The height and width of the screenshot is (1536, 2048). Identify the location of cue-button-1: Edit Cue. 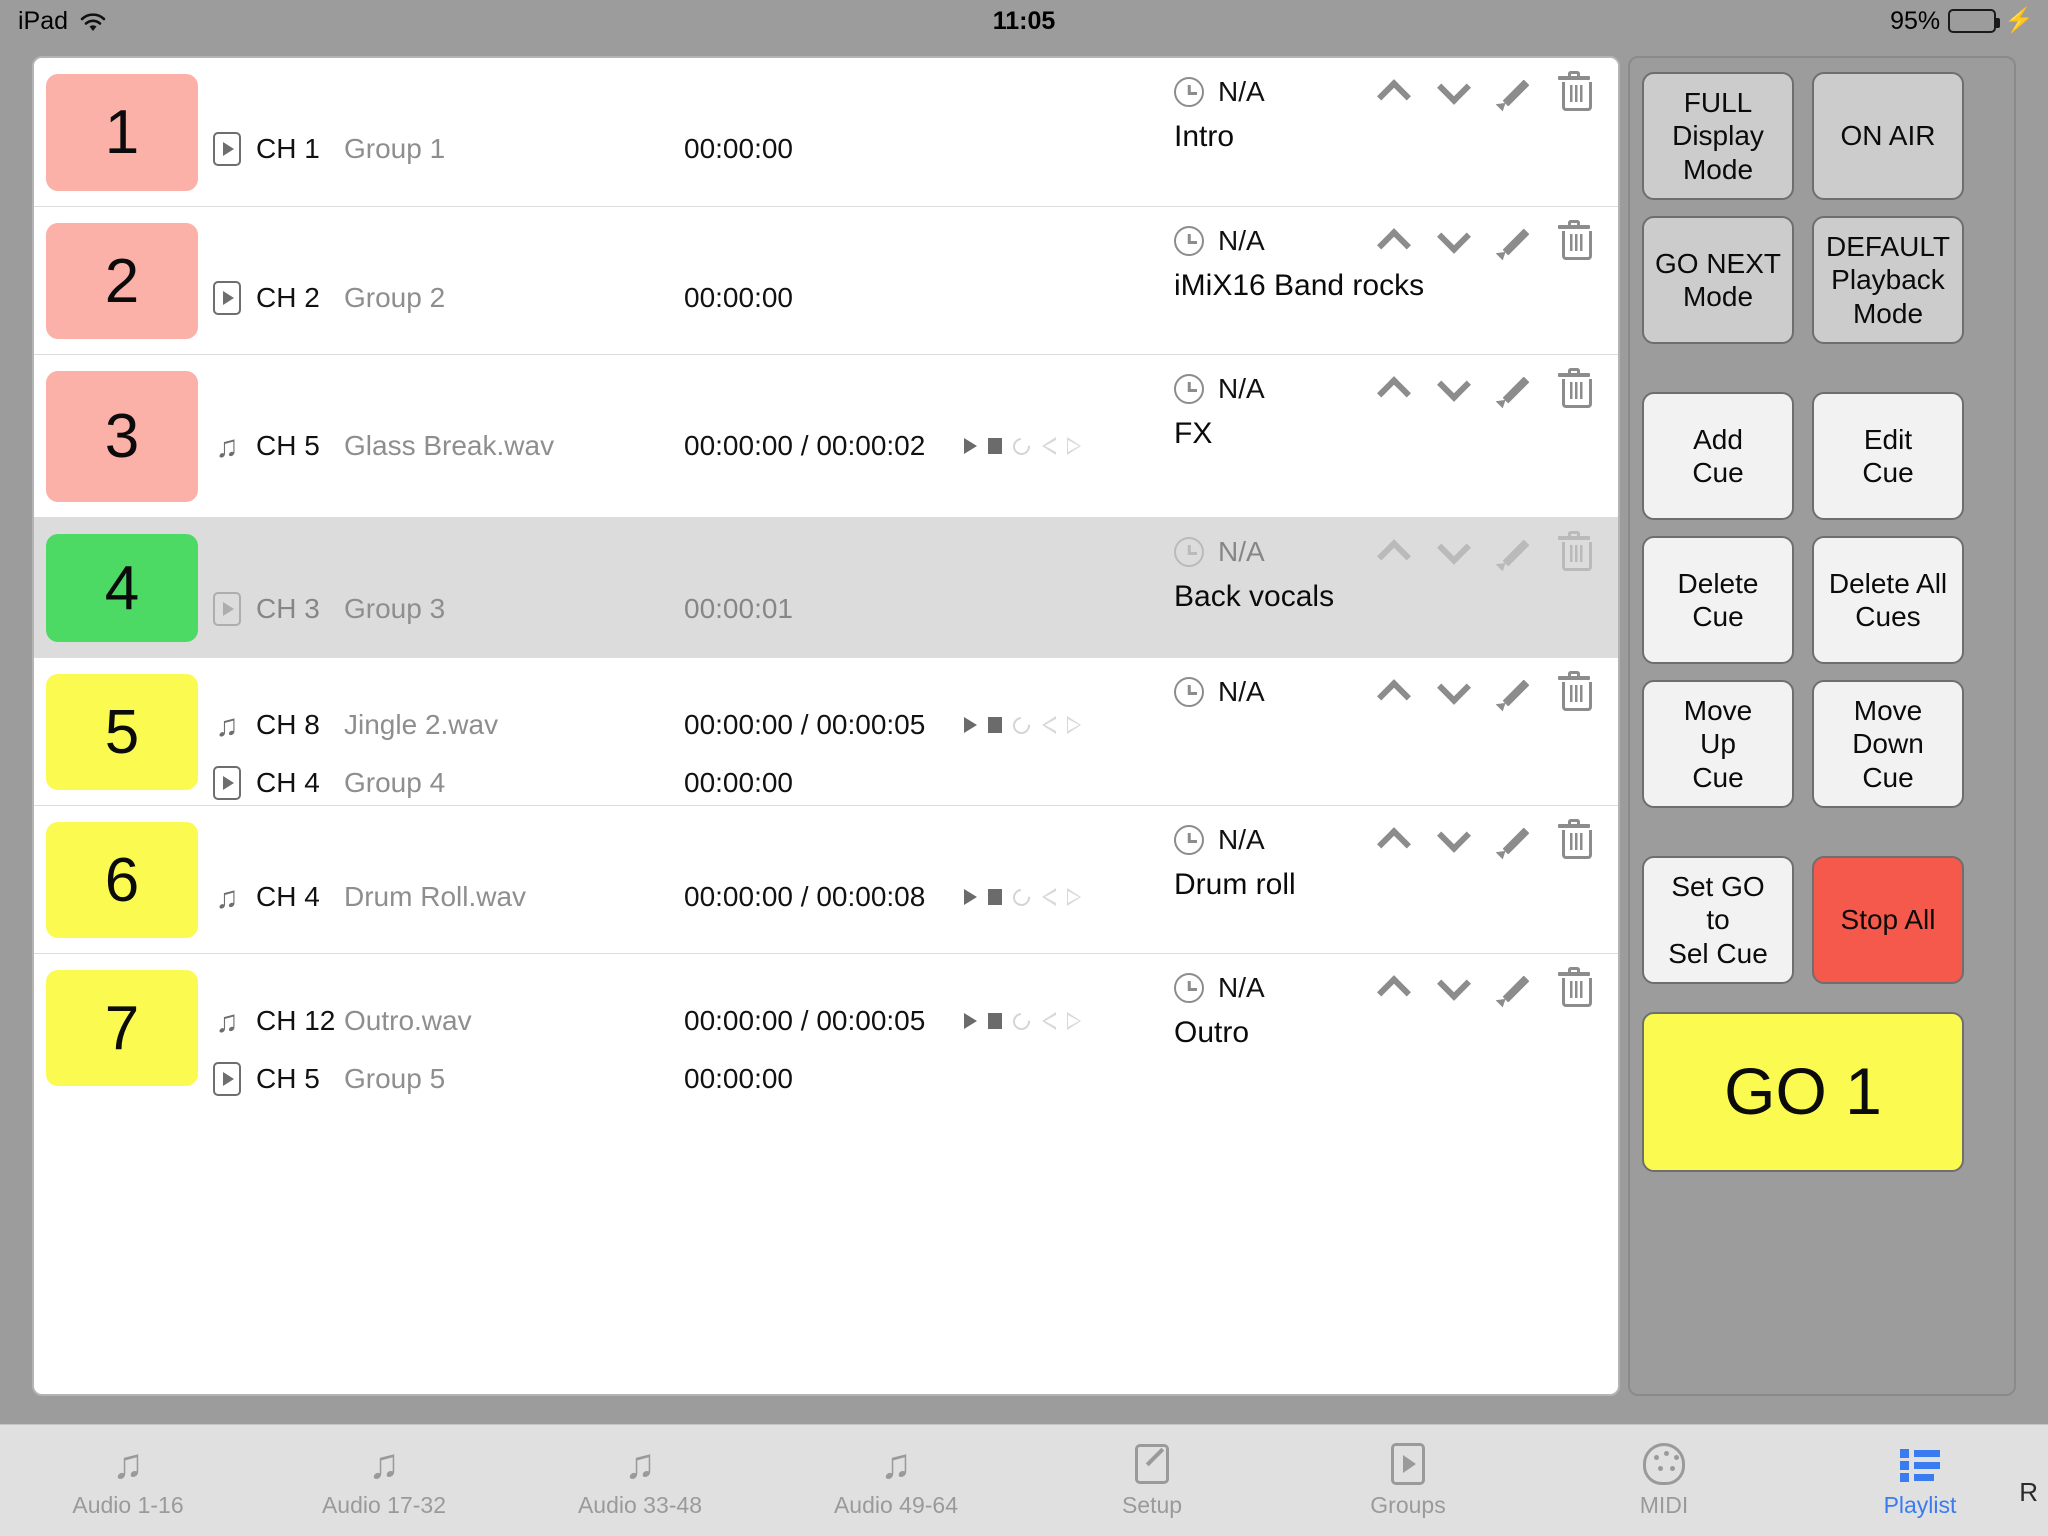
(1888, 456).